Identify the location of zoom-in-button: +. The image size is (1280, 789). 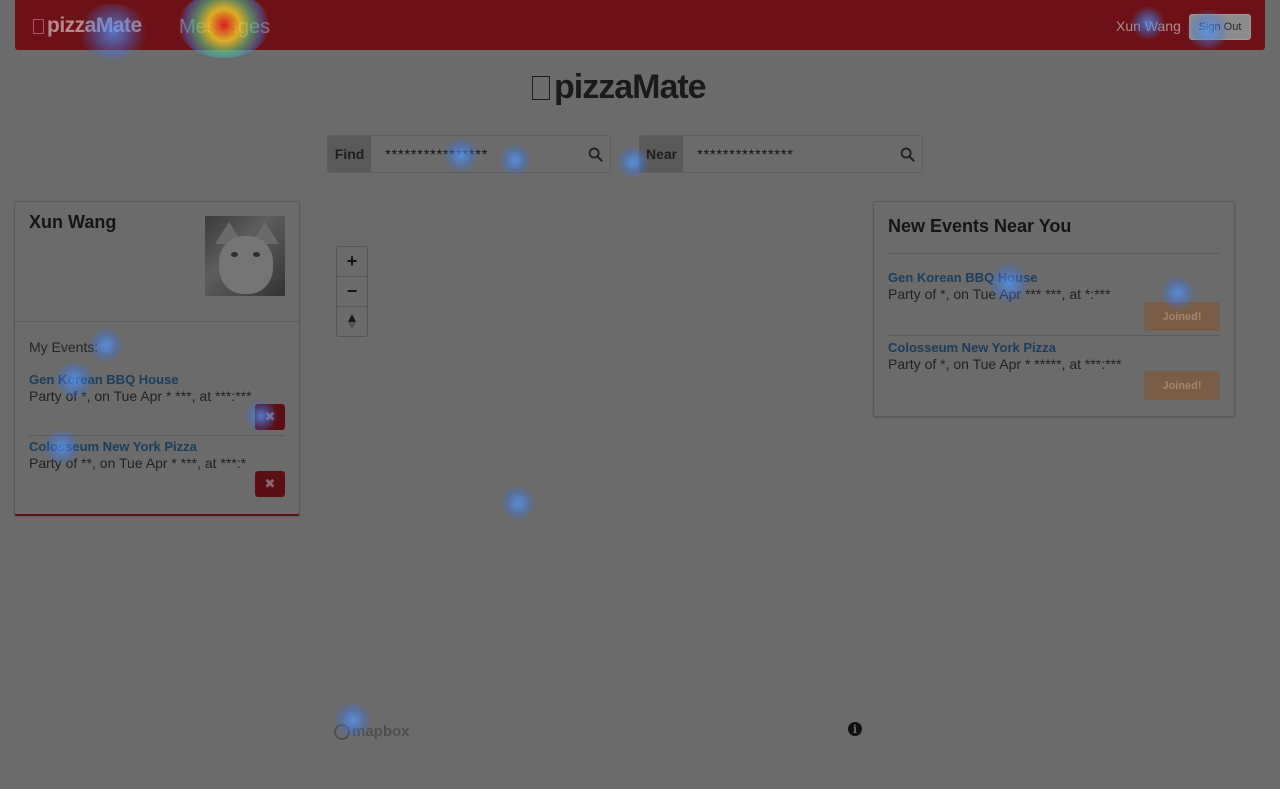
(352, 262).